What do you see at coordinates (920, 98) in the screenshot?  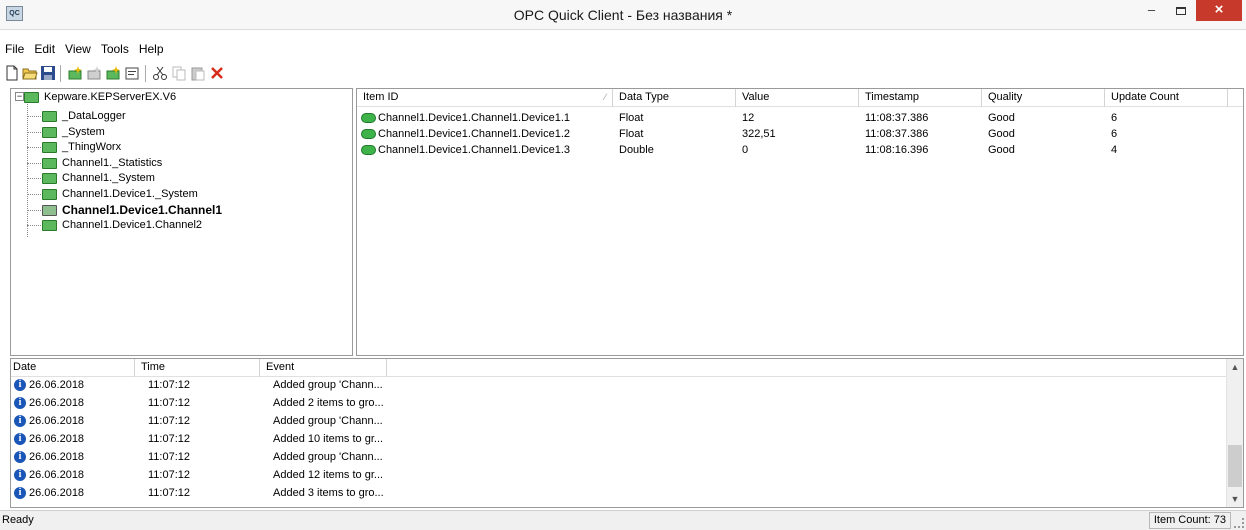 I see `column-header-timestamp: Timestamp` at bounding box center [920, 98].